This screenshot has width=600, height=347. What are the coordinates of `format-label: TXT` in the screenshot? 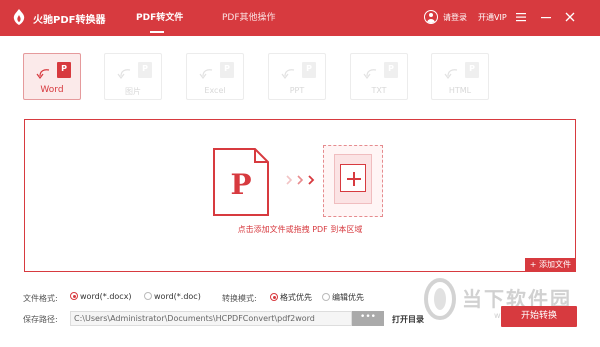 It's located at (379, 90).